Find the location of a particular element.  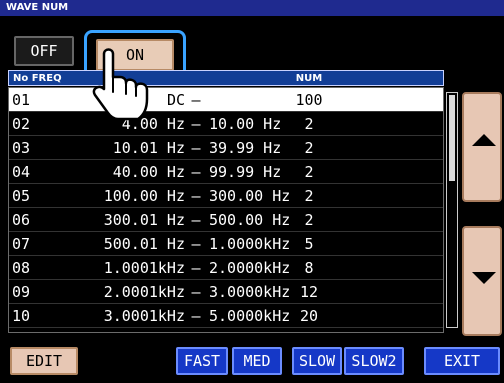

title-bar: WAVE NUM is located at coordinates (252, 8).